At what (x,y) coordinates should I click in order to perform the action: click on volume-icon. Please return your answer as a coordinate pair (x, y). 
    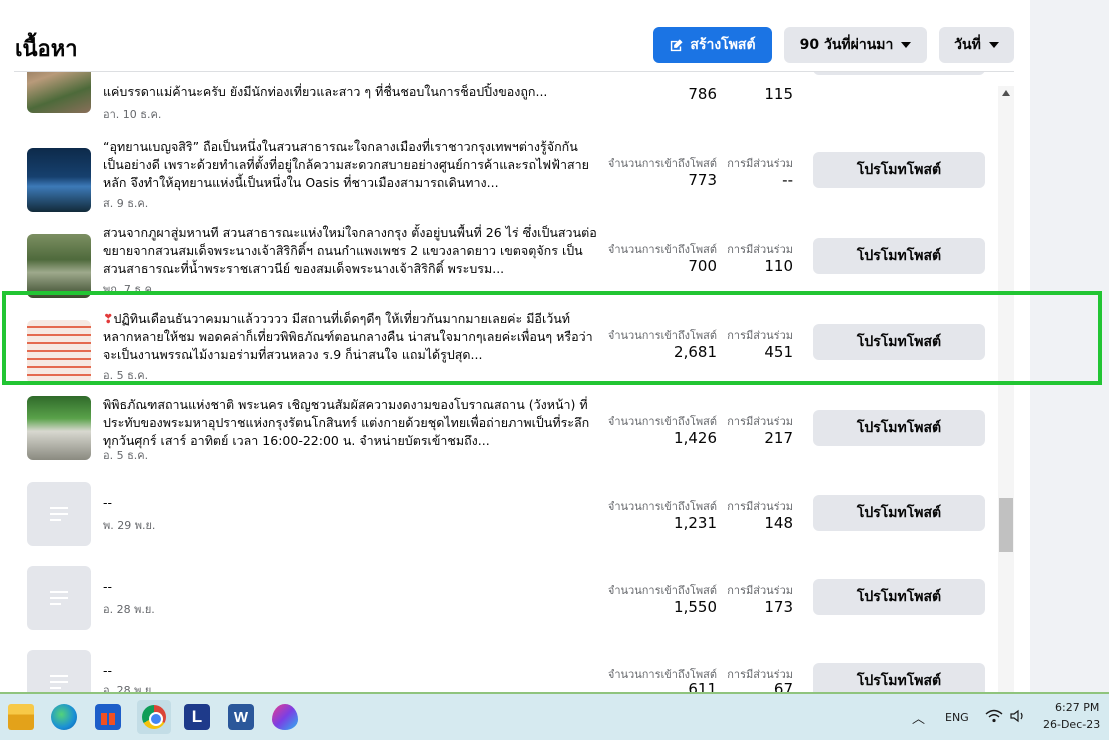
    Looking at the image, I should click on (1018, 716).